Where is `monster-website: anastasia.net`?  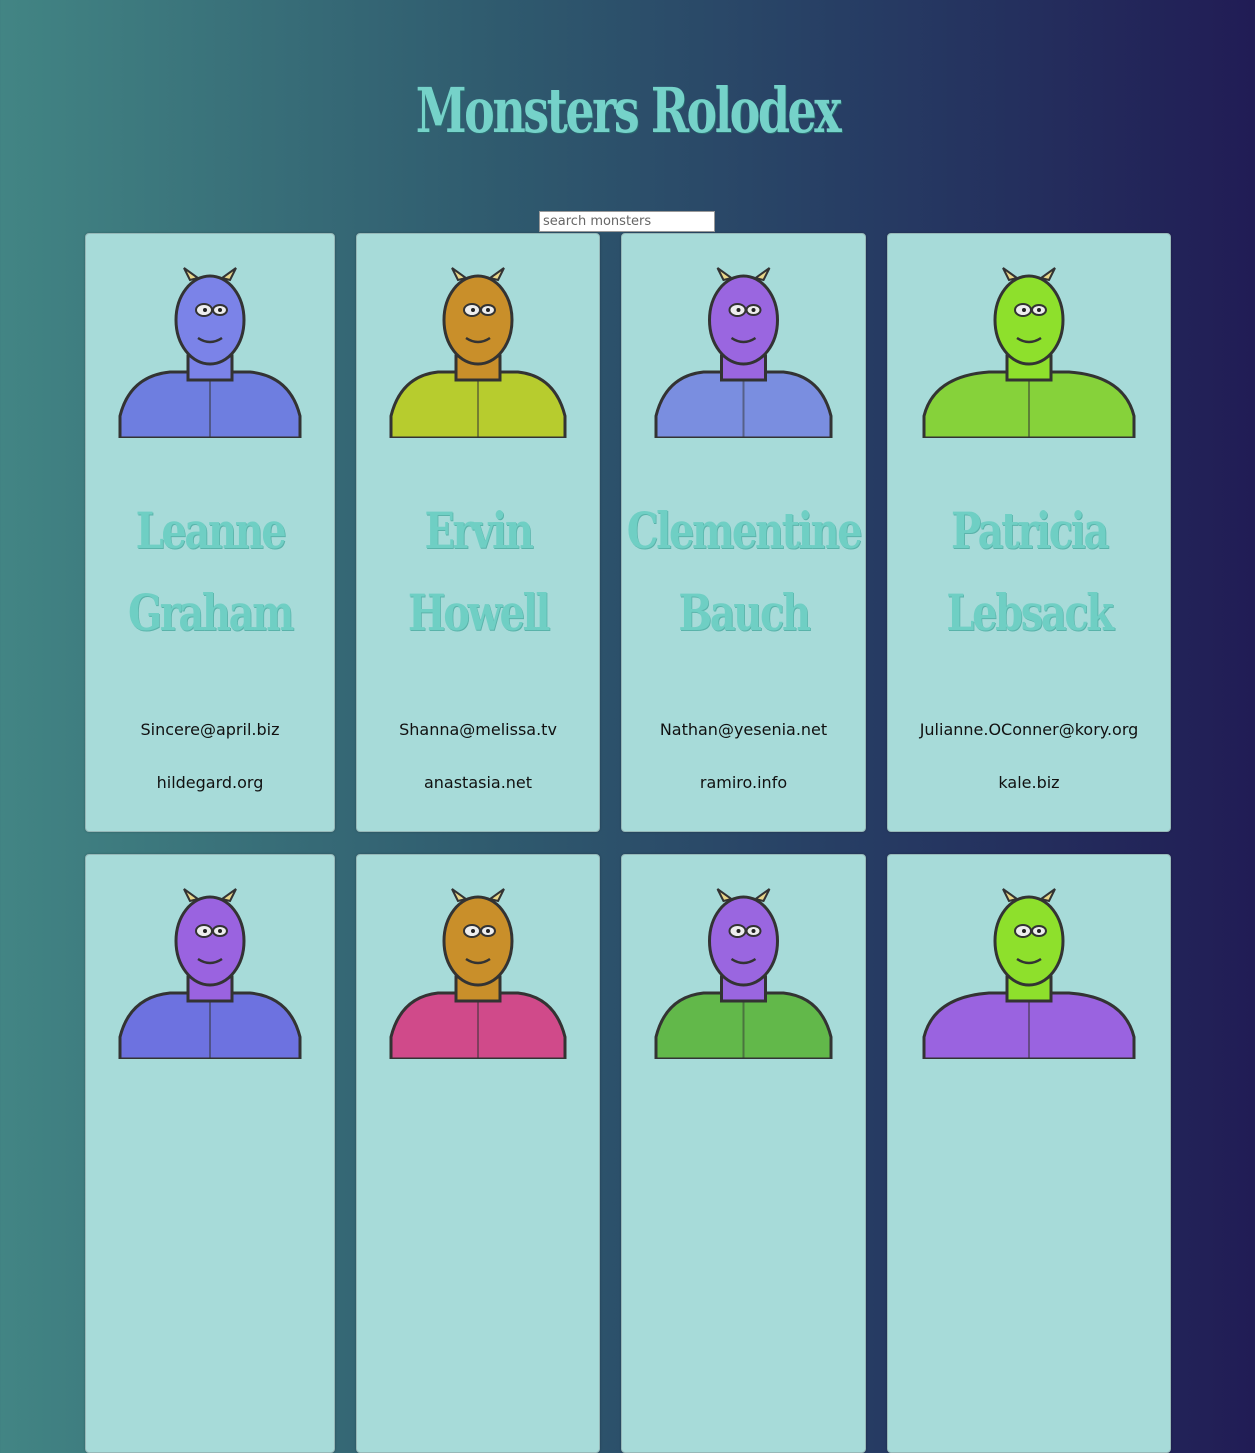 monster-website: anastasia.net is located at coordinates (478, 782).